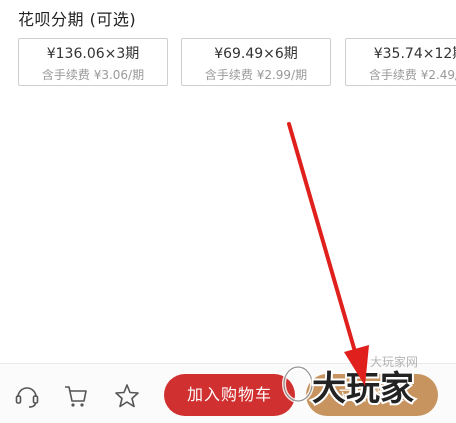 Image resolution: width=456 pixels, height=423 pixels. I want to click on add-to-cart-button: 加入购物车, so click(229, 395).